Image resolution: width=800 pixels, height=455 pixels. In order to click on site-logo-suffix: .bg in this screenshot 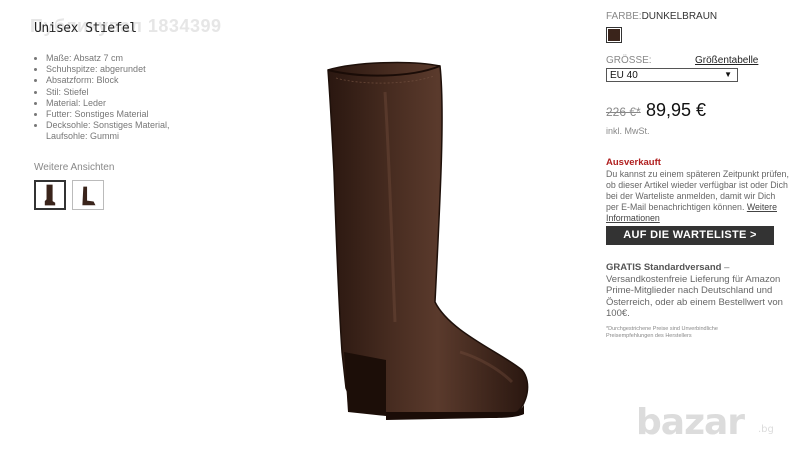, I will do `click(766, 429)`.